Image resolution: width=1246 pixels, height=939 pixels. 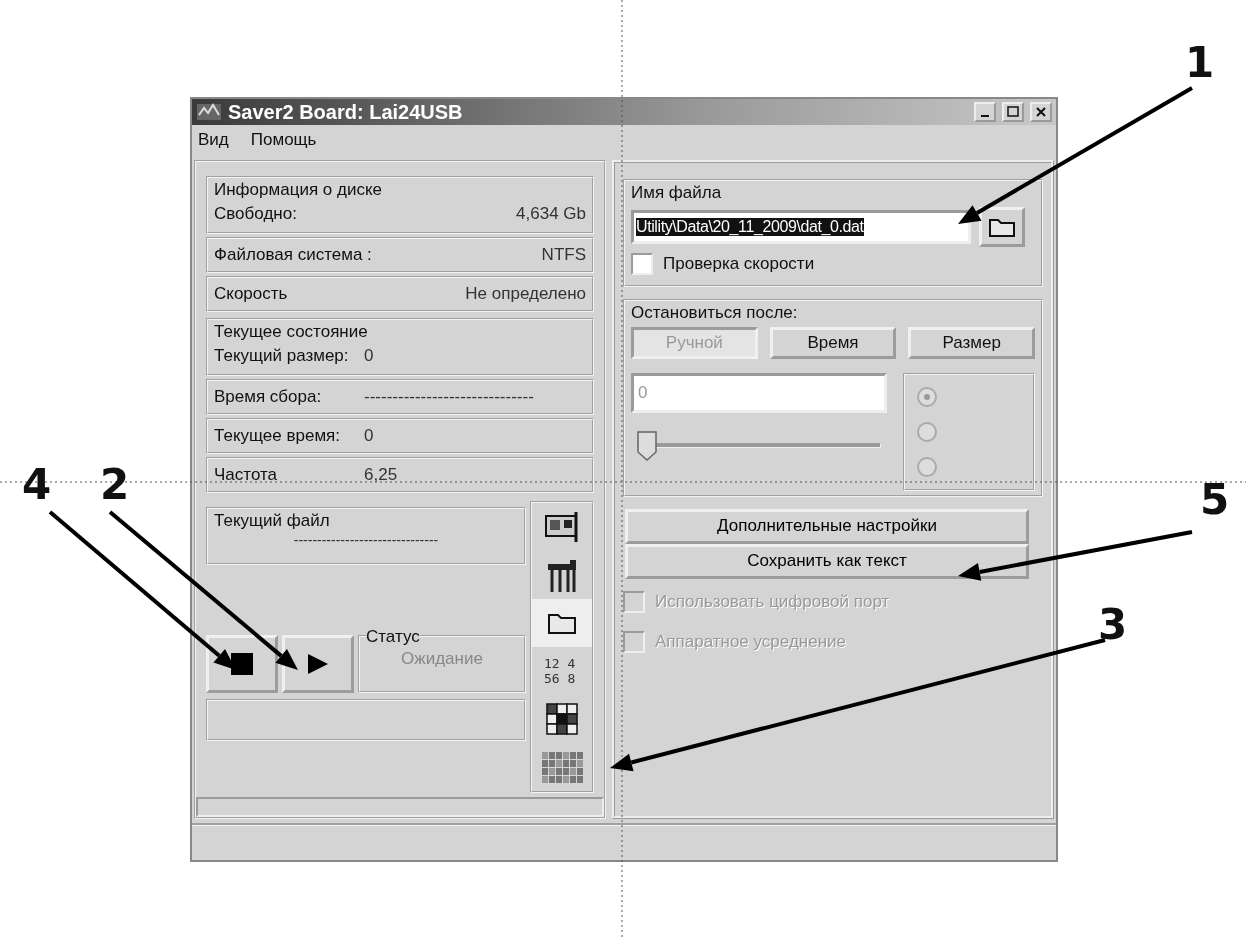 What do you see at coordinates (827, 561) in the screenshot?
I see `action-button: Сохранить как текст` at bounding box center [827, 561].